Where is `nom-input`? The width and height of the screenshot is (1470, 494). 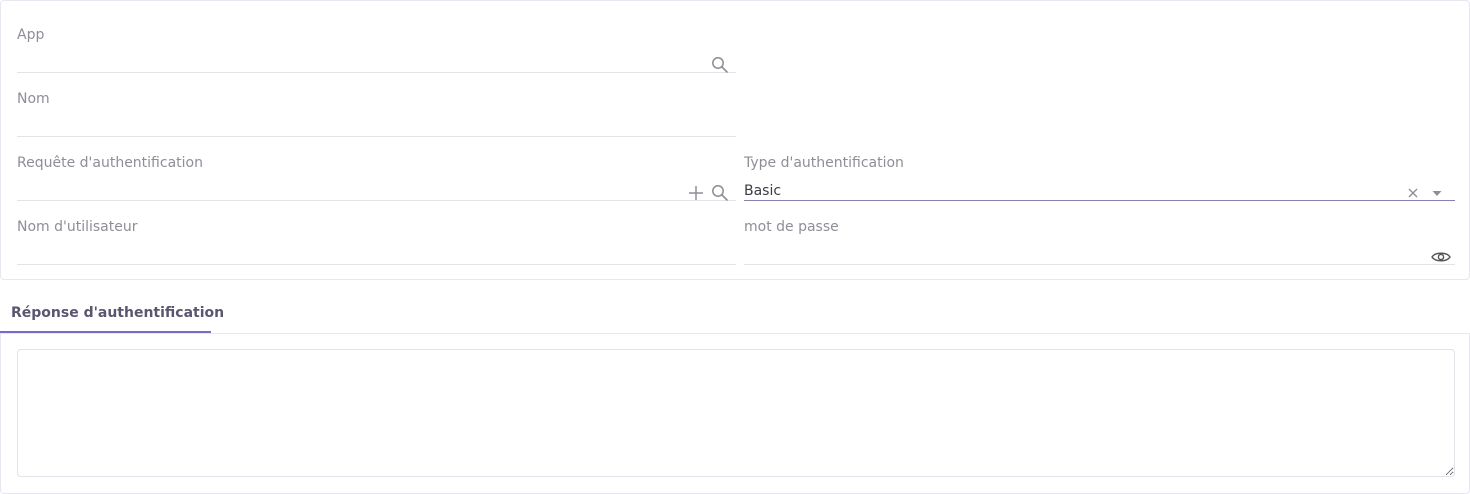
nom-input is located at coordinates (323, 124).